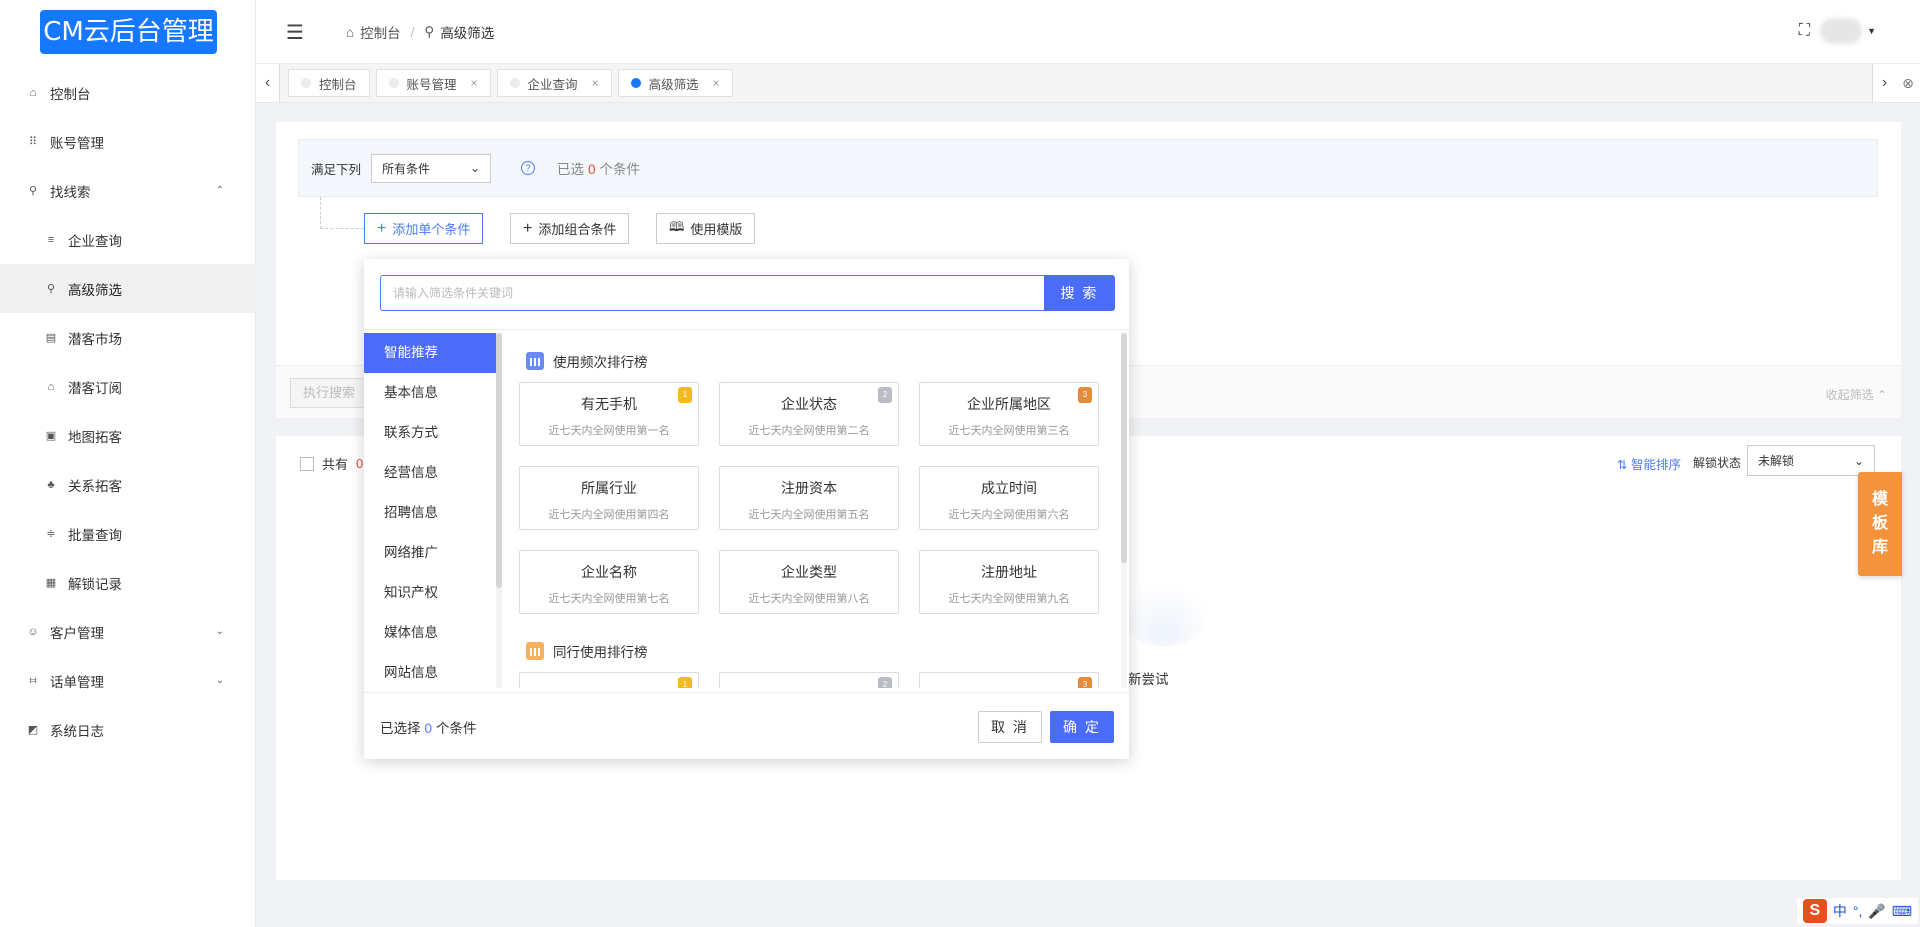 The image size is (1920, 927). Describe the element at coordinates (1876, 911) in the screenshot. I see `microphone-icon: 🎤` at that location.